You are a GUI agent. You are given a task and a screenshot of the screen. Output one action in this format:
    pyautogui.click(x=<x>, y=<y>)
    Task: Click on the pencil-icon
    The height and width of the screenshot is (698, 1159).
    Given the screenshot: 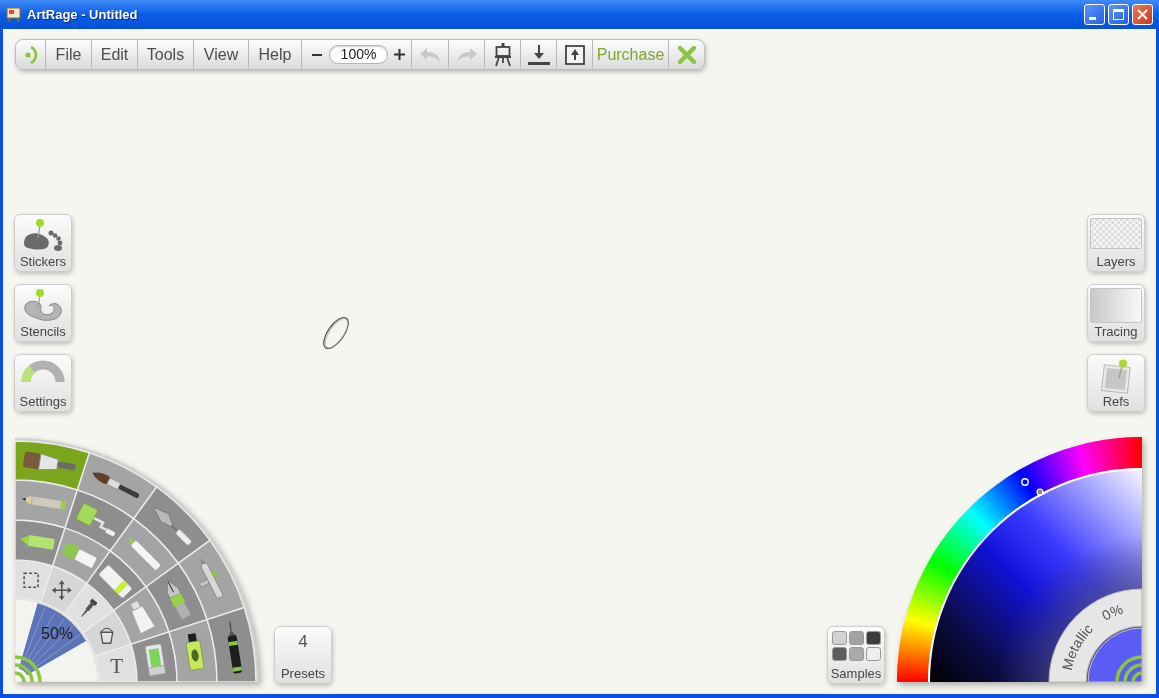 What is the action you would take?
    pyautogui.click(x=43, y=503)
    